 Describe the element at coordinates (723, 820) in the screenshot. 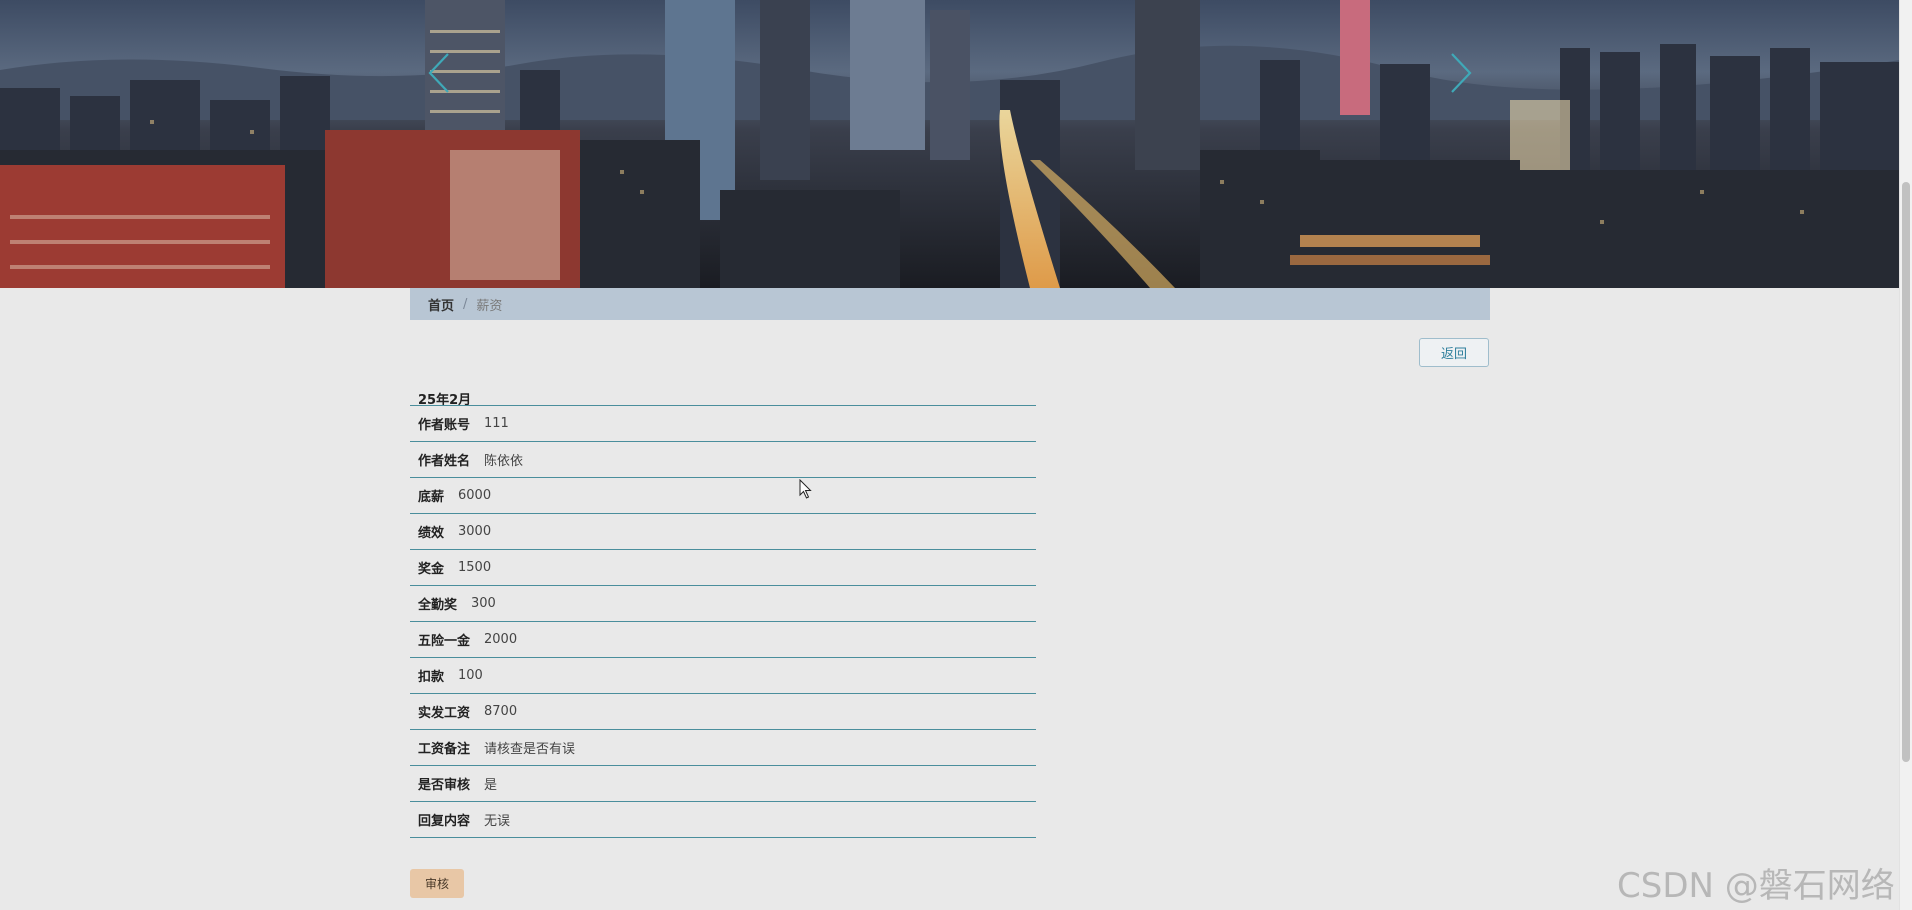

I see `detail-row-reply-content: 回复内容 无误` at that location.